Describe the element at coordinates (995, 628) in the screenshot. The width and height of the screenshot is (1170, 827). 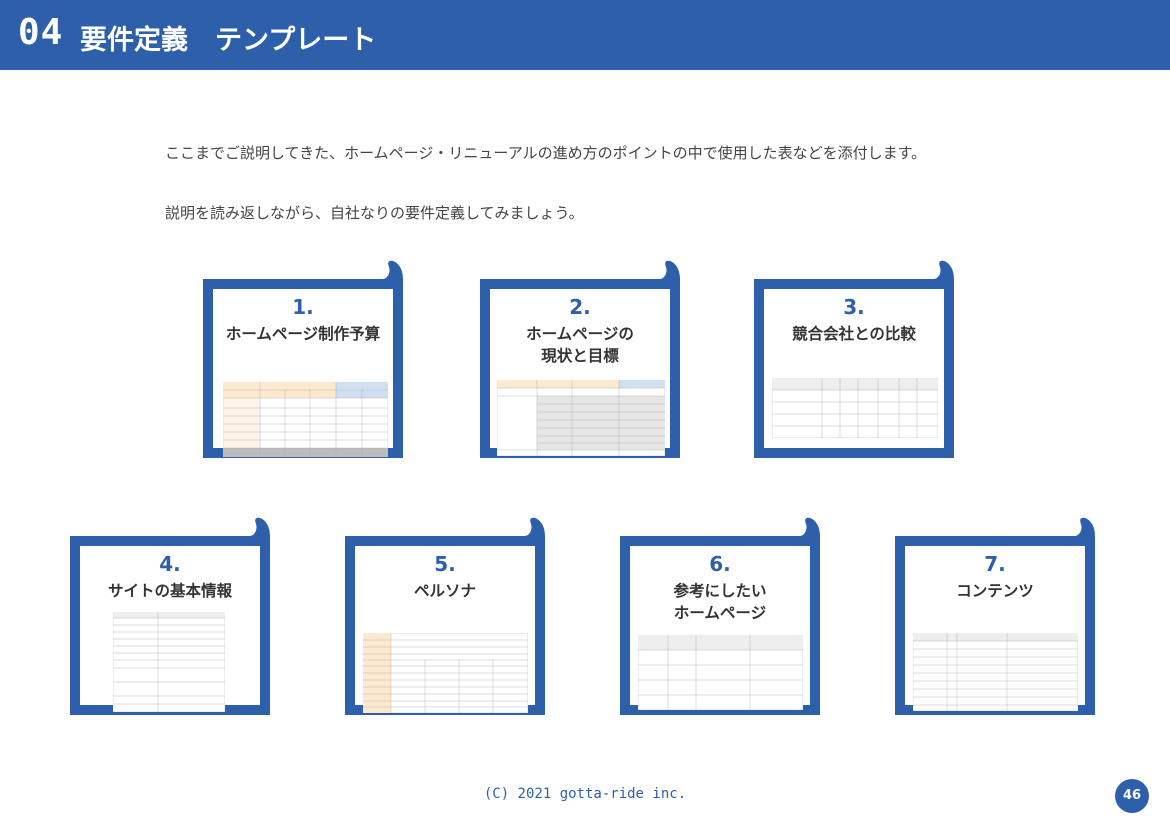
I see `card-inner: 7. コンテンツ` at that location.